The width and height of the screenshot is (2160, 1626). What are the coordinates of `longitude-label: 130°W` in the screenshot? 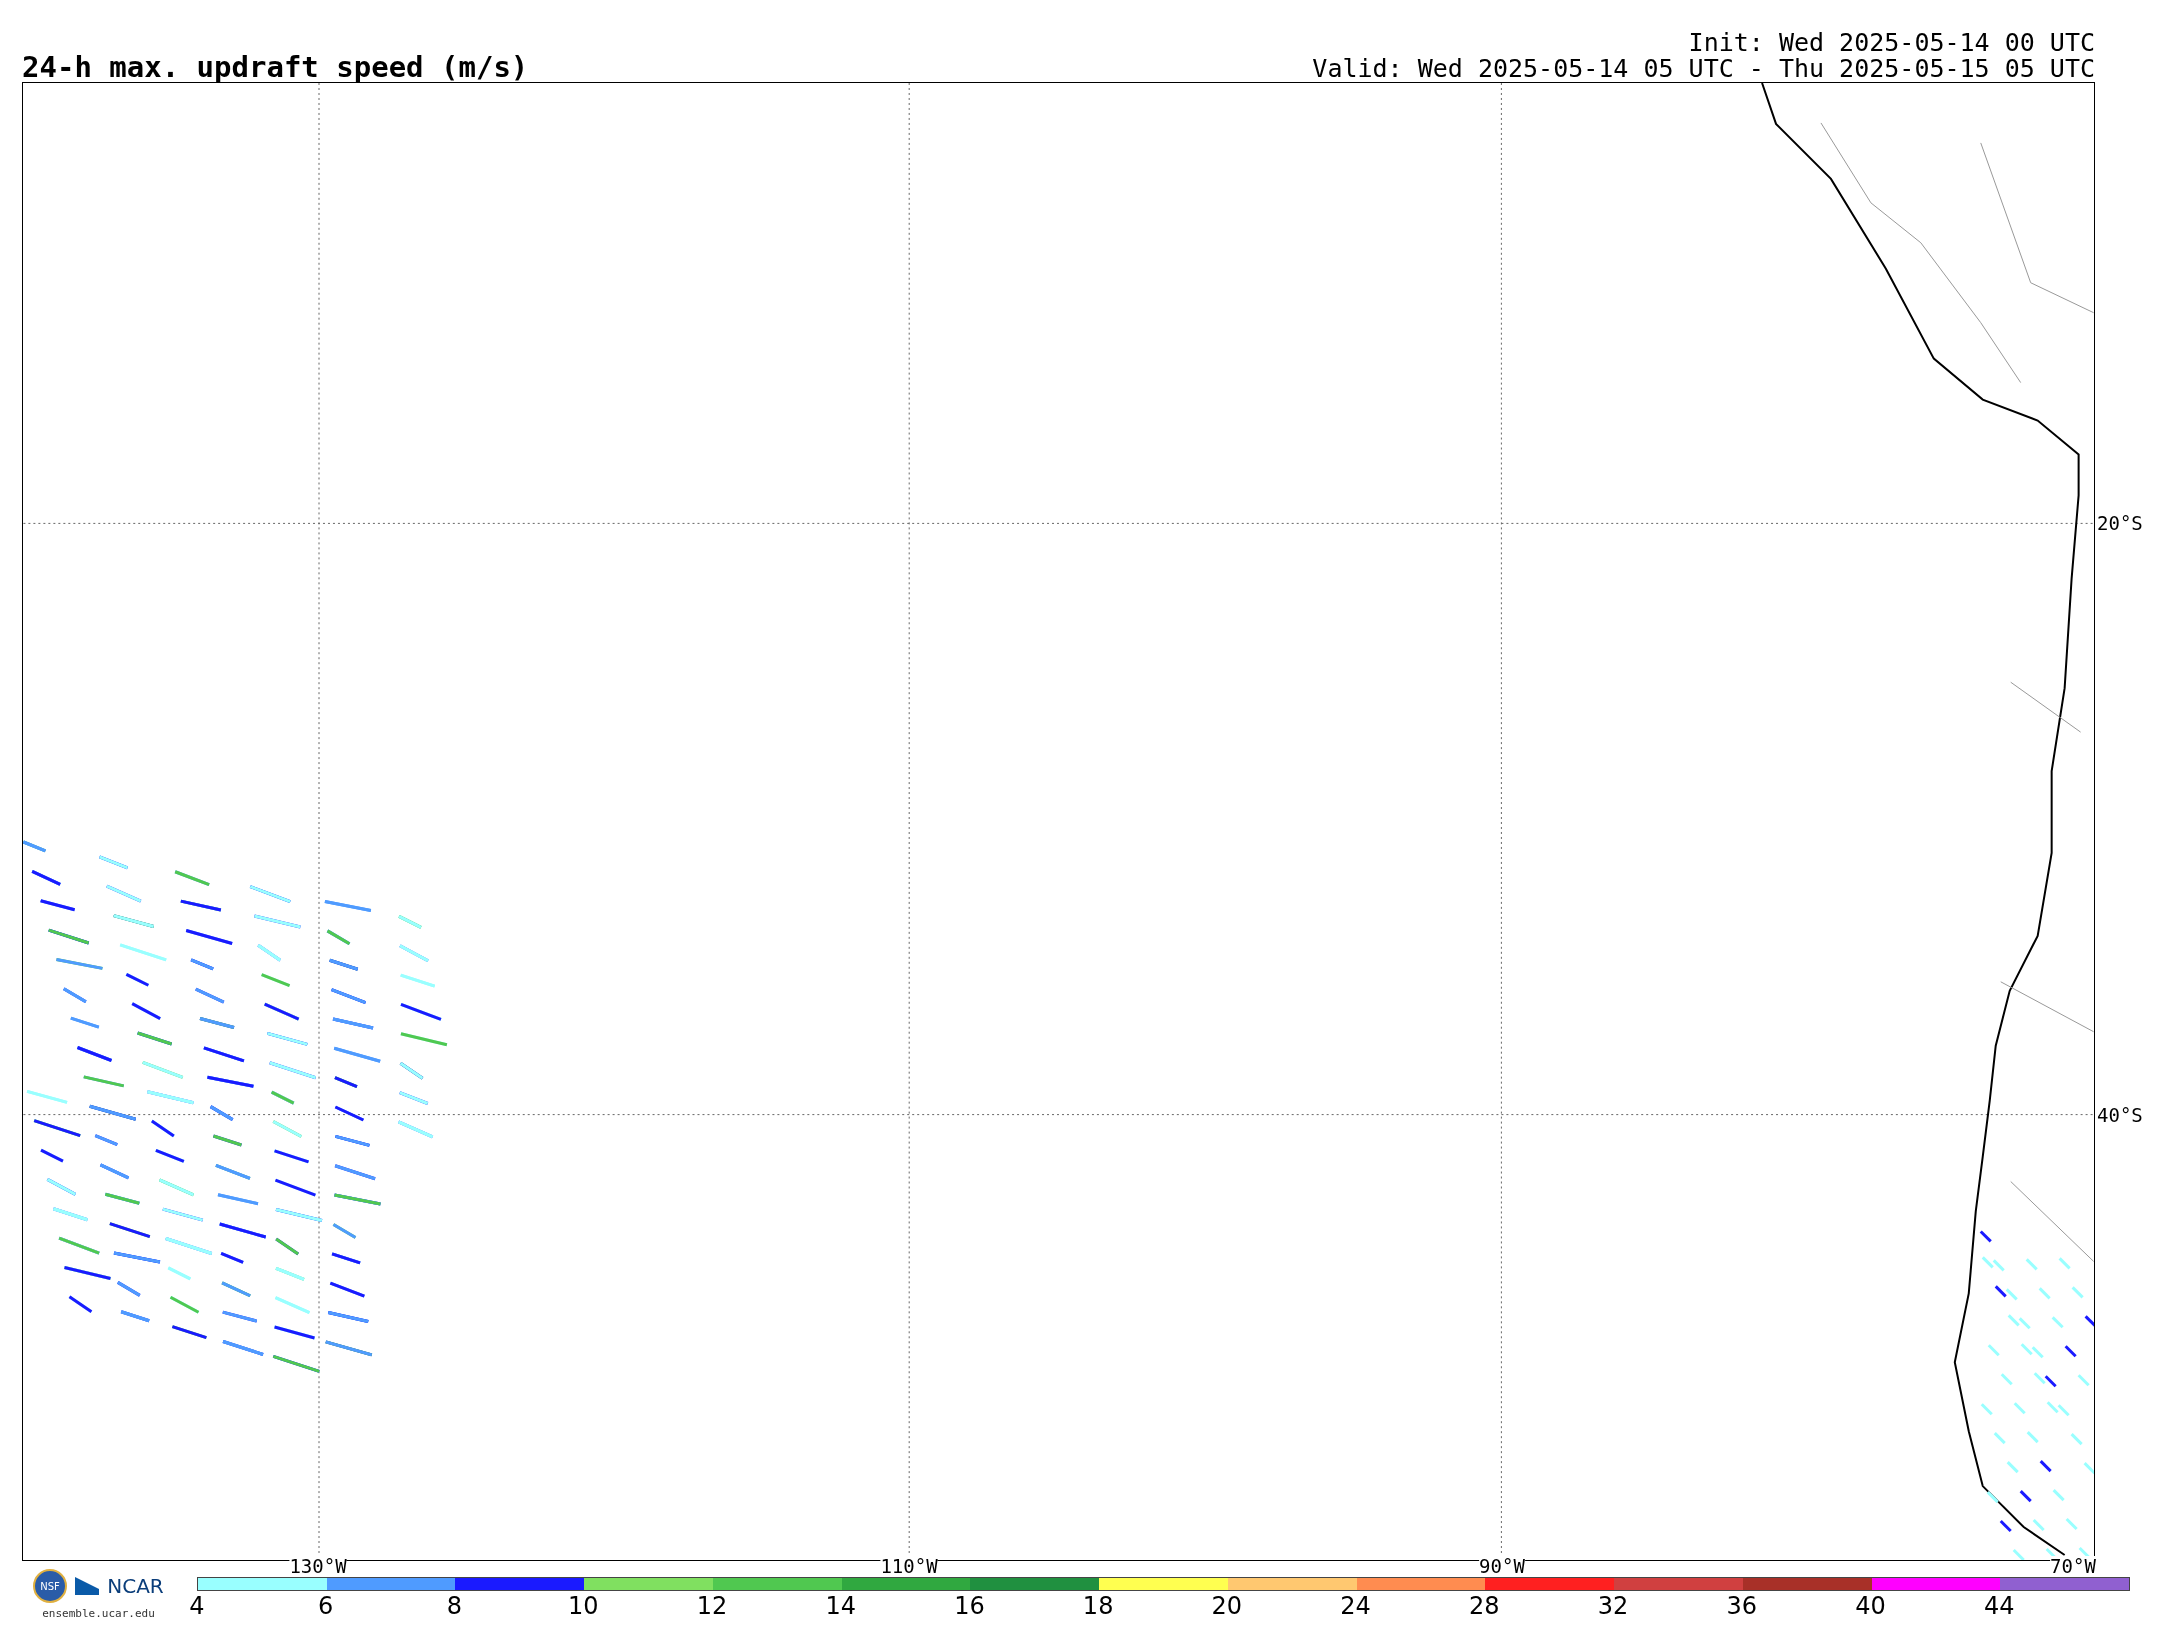 It's located at (318, 1566).